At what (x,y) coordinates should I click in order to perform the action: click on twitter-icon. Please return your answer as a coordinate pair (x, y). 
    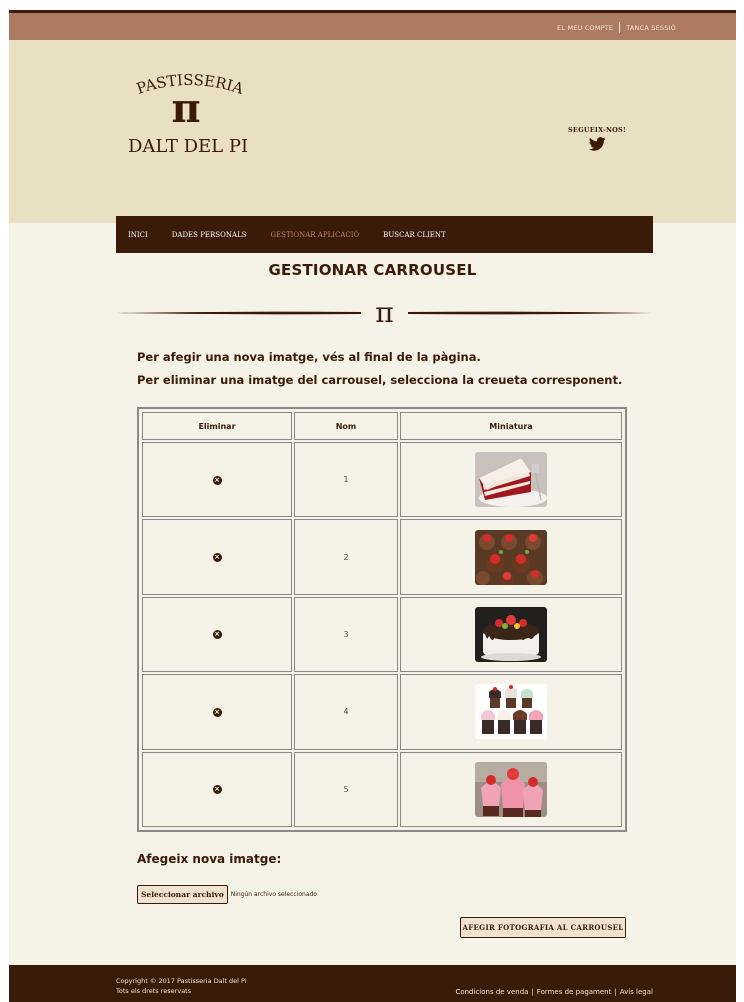
    Looking at the image, I should click on (597, 144).